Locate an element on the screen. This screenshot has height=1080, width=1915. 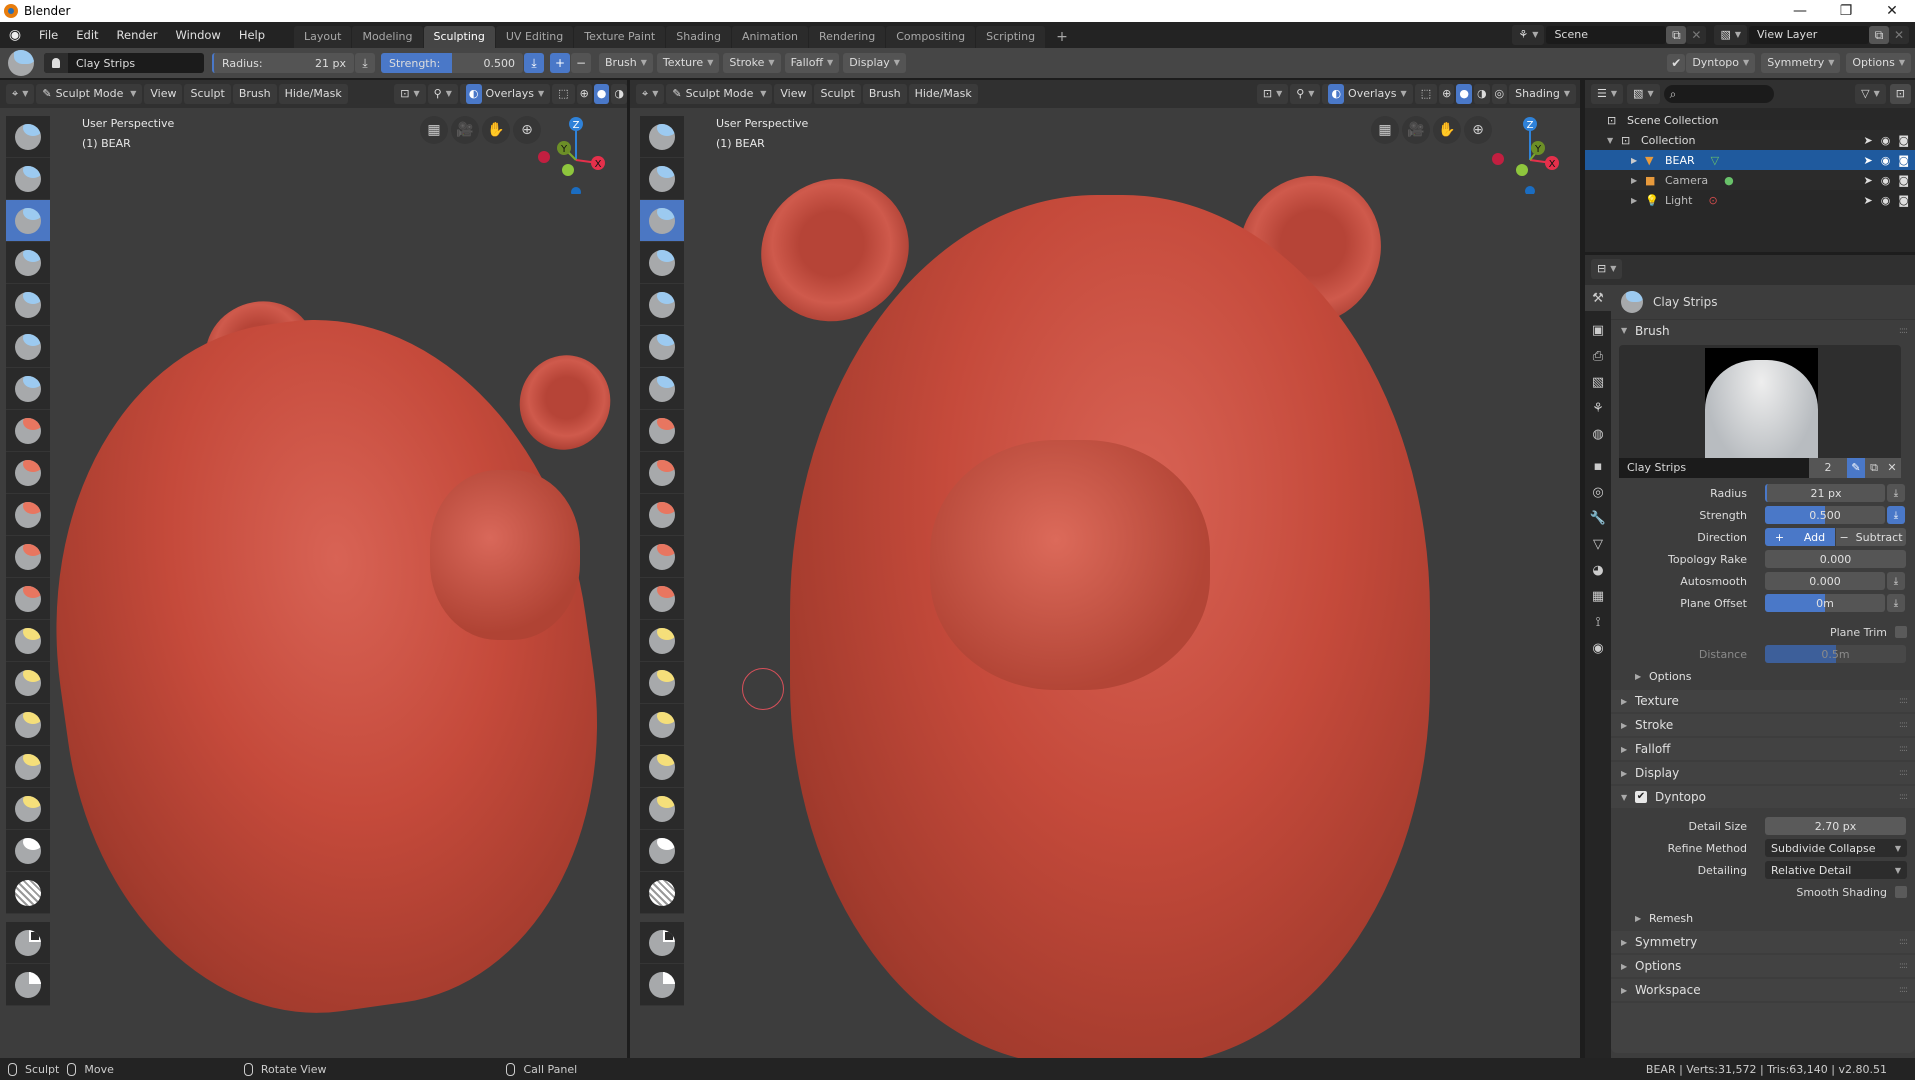
shading-rendered-button: ◎ is located at coordinates (1499, 94).